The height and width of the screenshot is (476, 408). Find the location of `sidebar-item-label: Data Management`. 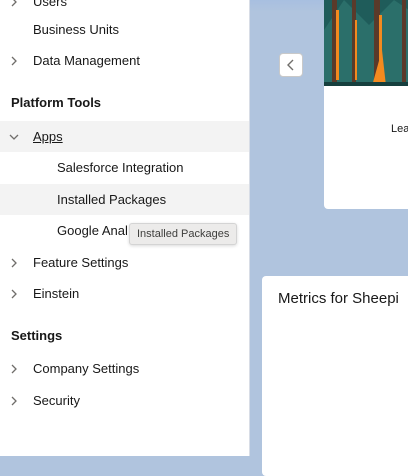

sidebar-item-label: Data Management is located at coordinates (86, 60).